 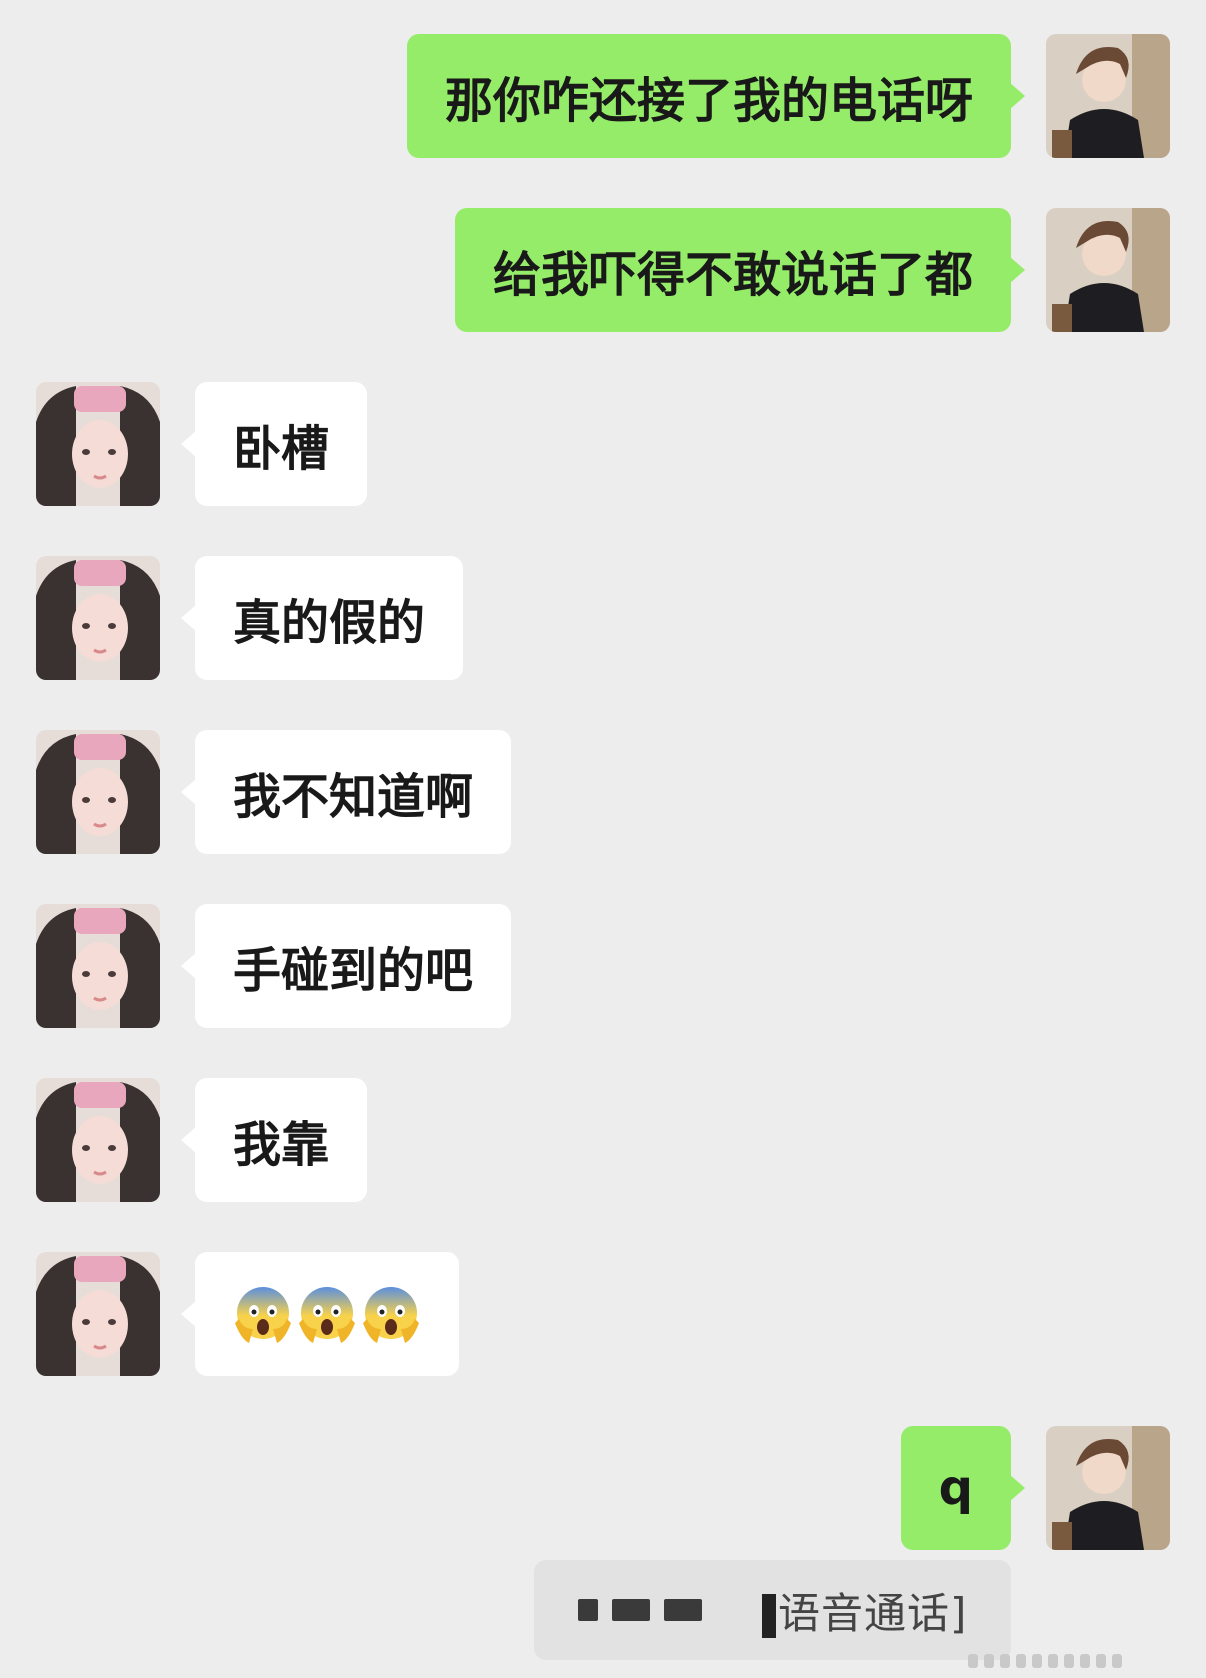 What do you see at coordinates (603, 1140) in the screenshot?
I see `message-row: 我靠` at bounding box center [603, 1140].